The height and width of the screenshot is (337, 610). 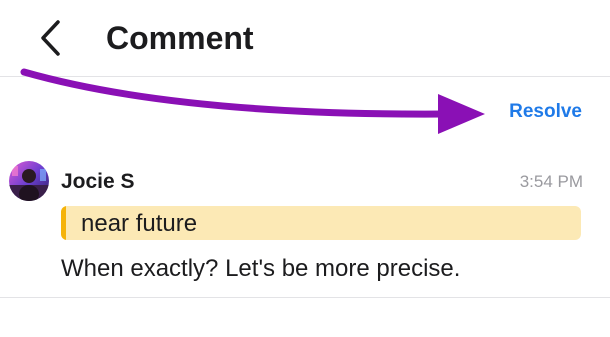 I want to click on comment-author: Jocie S, so click(x=98, y=181).